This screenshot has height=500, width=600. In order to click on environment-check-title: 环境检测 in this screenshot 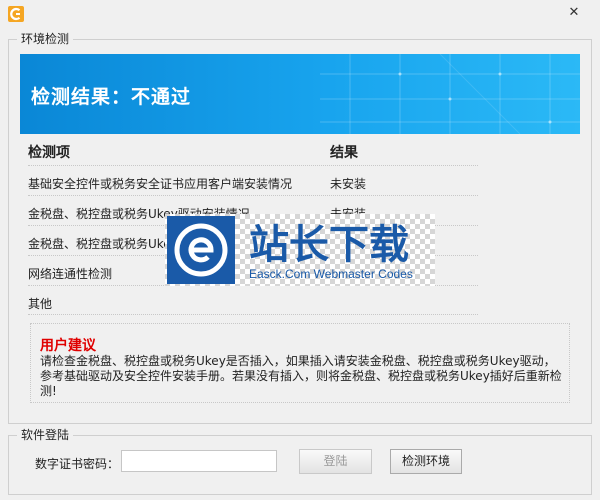, I will do `click(45, 39)`.